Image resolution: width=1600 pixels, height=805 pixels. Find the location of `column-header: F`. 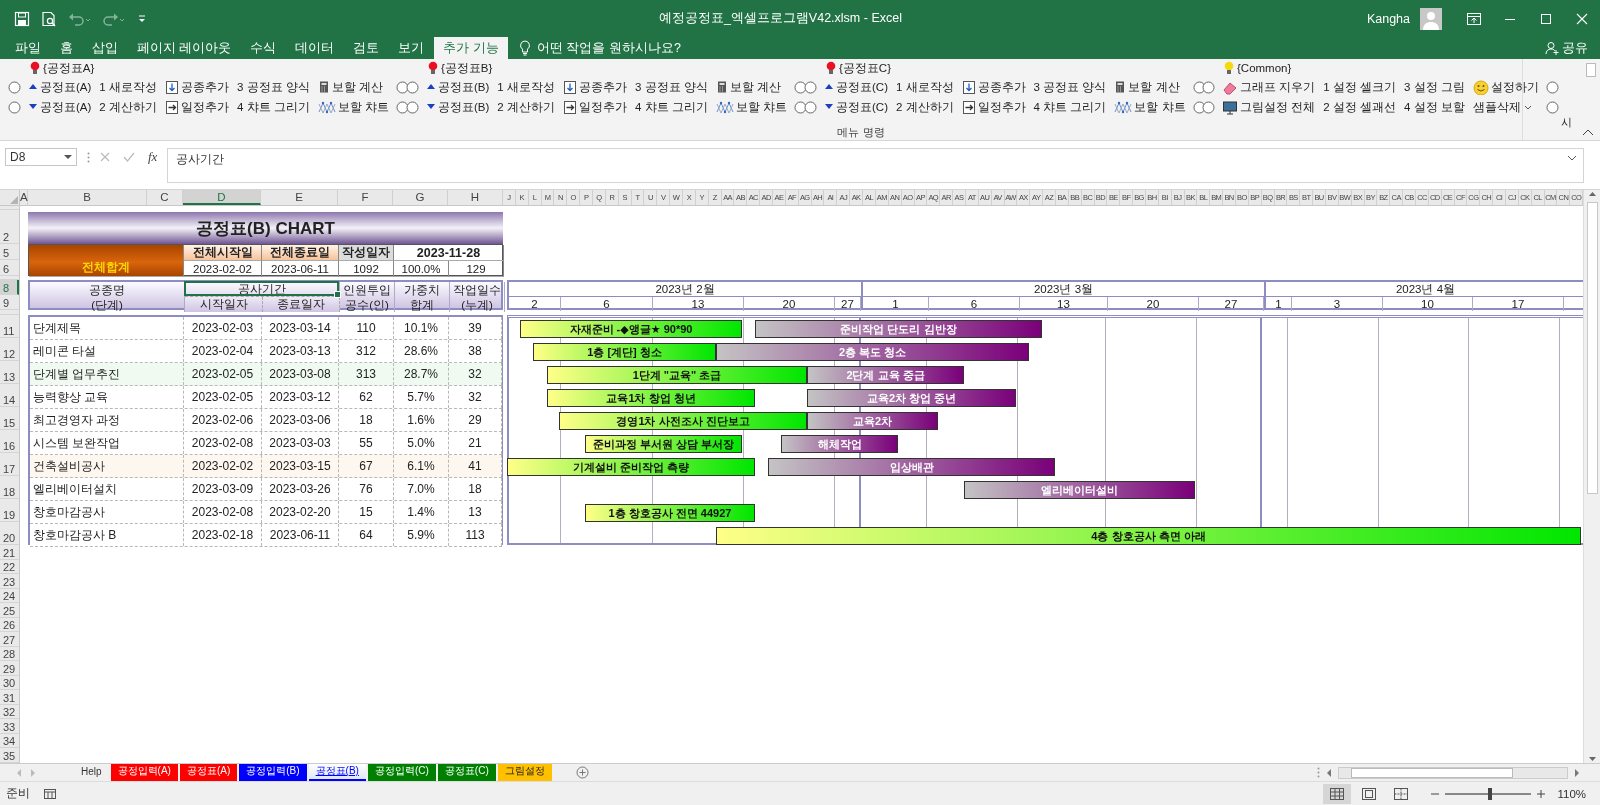

column-header: F is located at coordinates (365, 197).